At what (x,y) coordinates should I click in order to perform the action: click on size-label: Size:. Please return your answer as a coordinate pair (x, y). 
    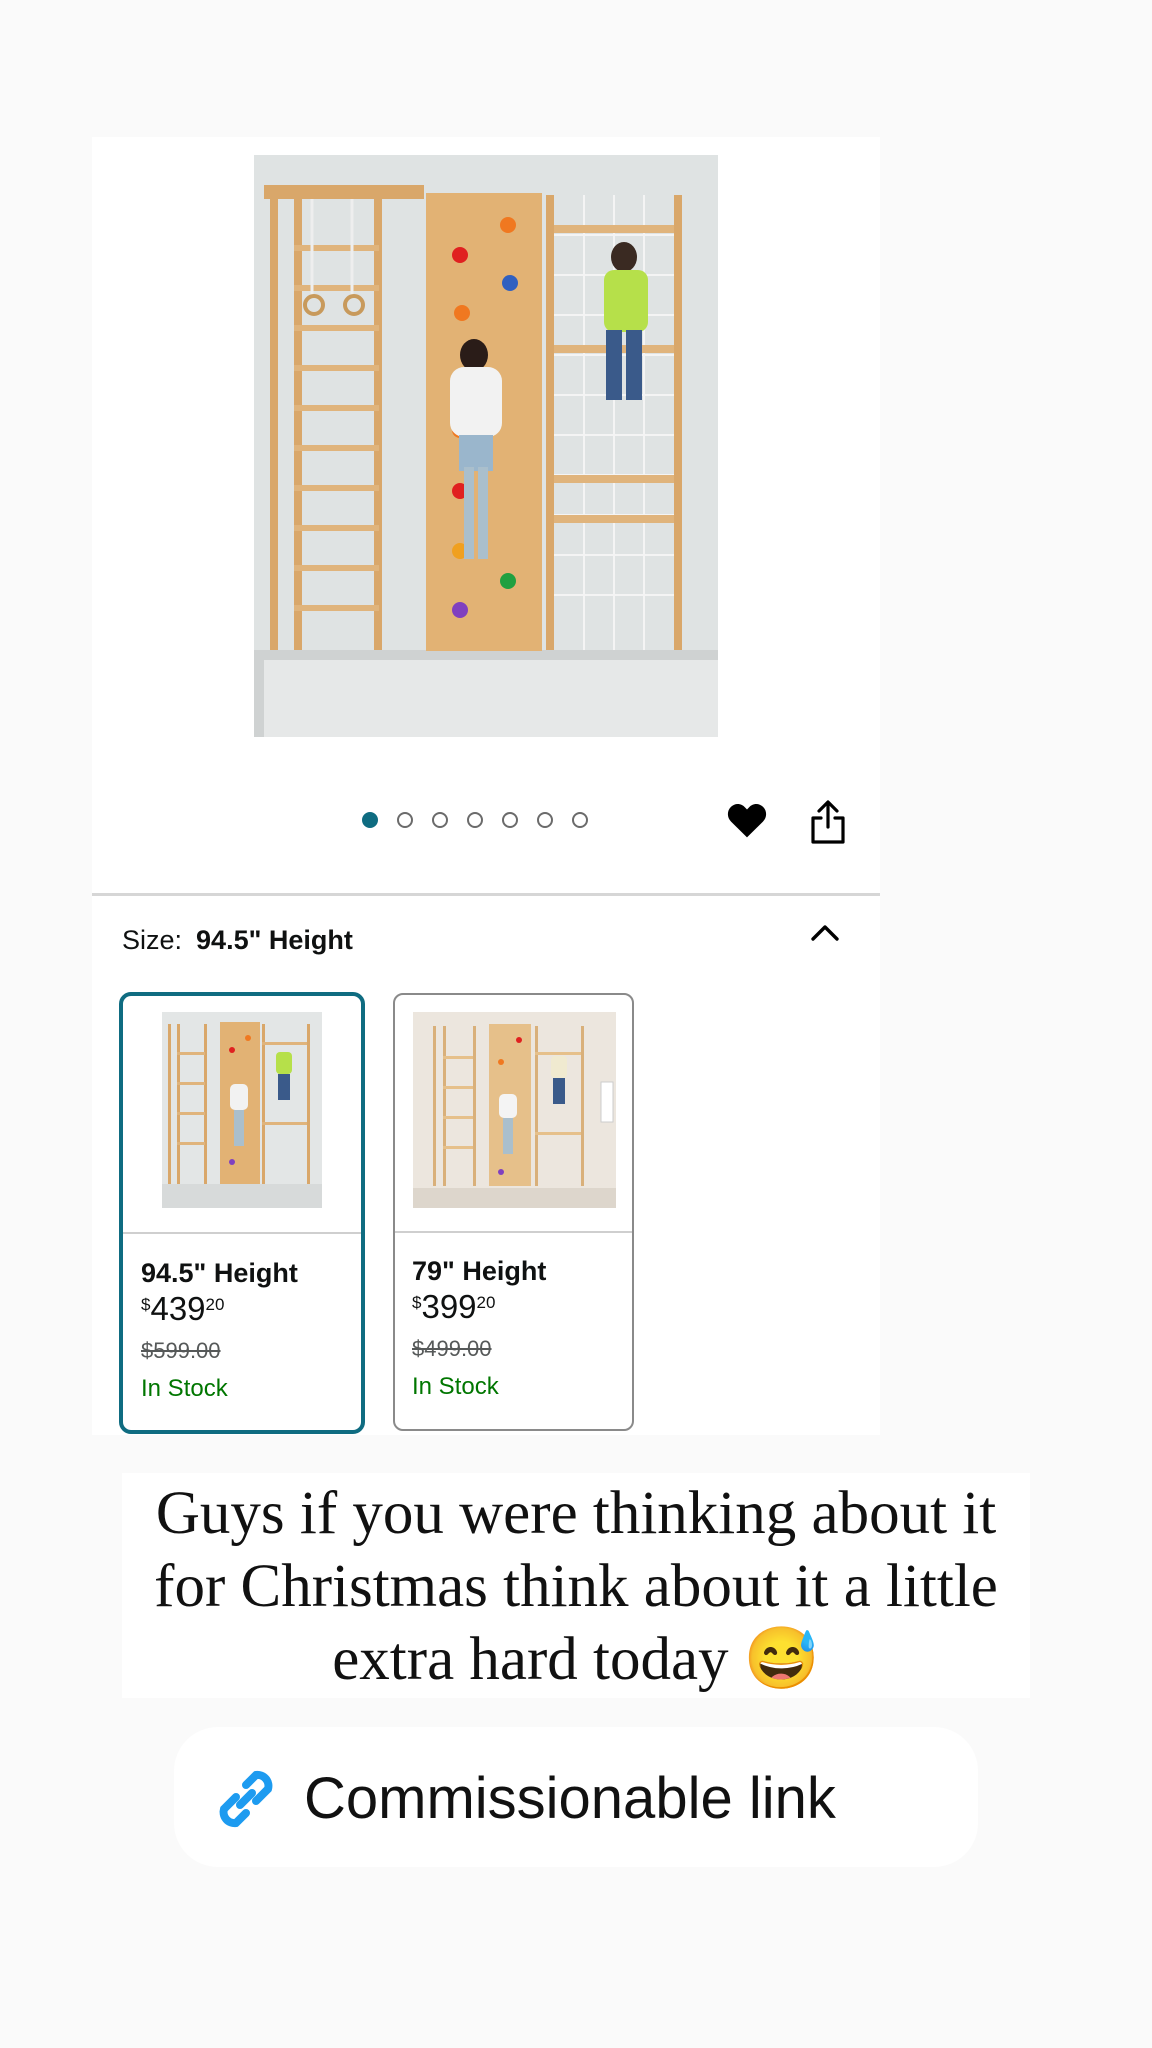
    Looking at the image, I should click on (152, 940).